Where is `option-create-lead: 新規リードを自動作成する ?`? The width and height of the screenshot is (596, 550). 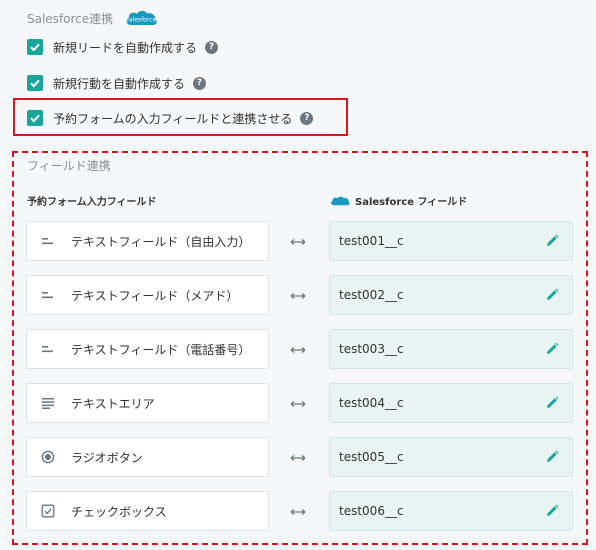 option-create-lead: 新規リードを自動作成する ? is located at coordinates (123, 47).